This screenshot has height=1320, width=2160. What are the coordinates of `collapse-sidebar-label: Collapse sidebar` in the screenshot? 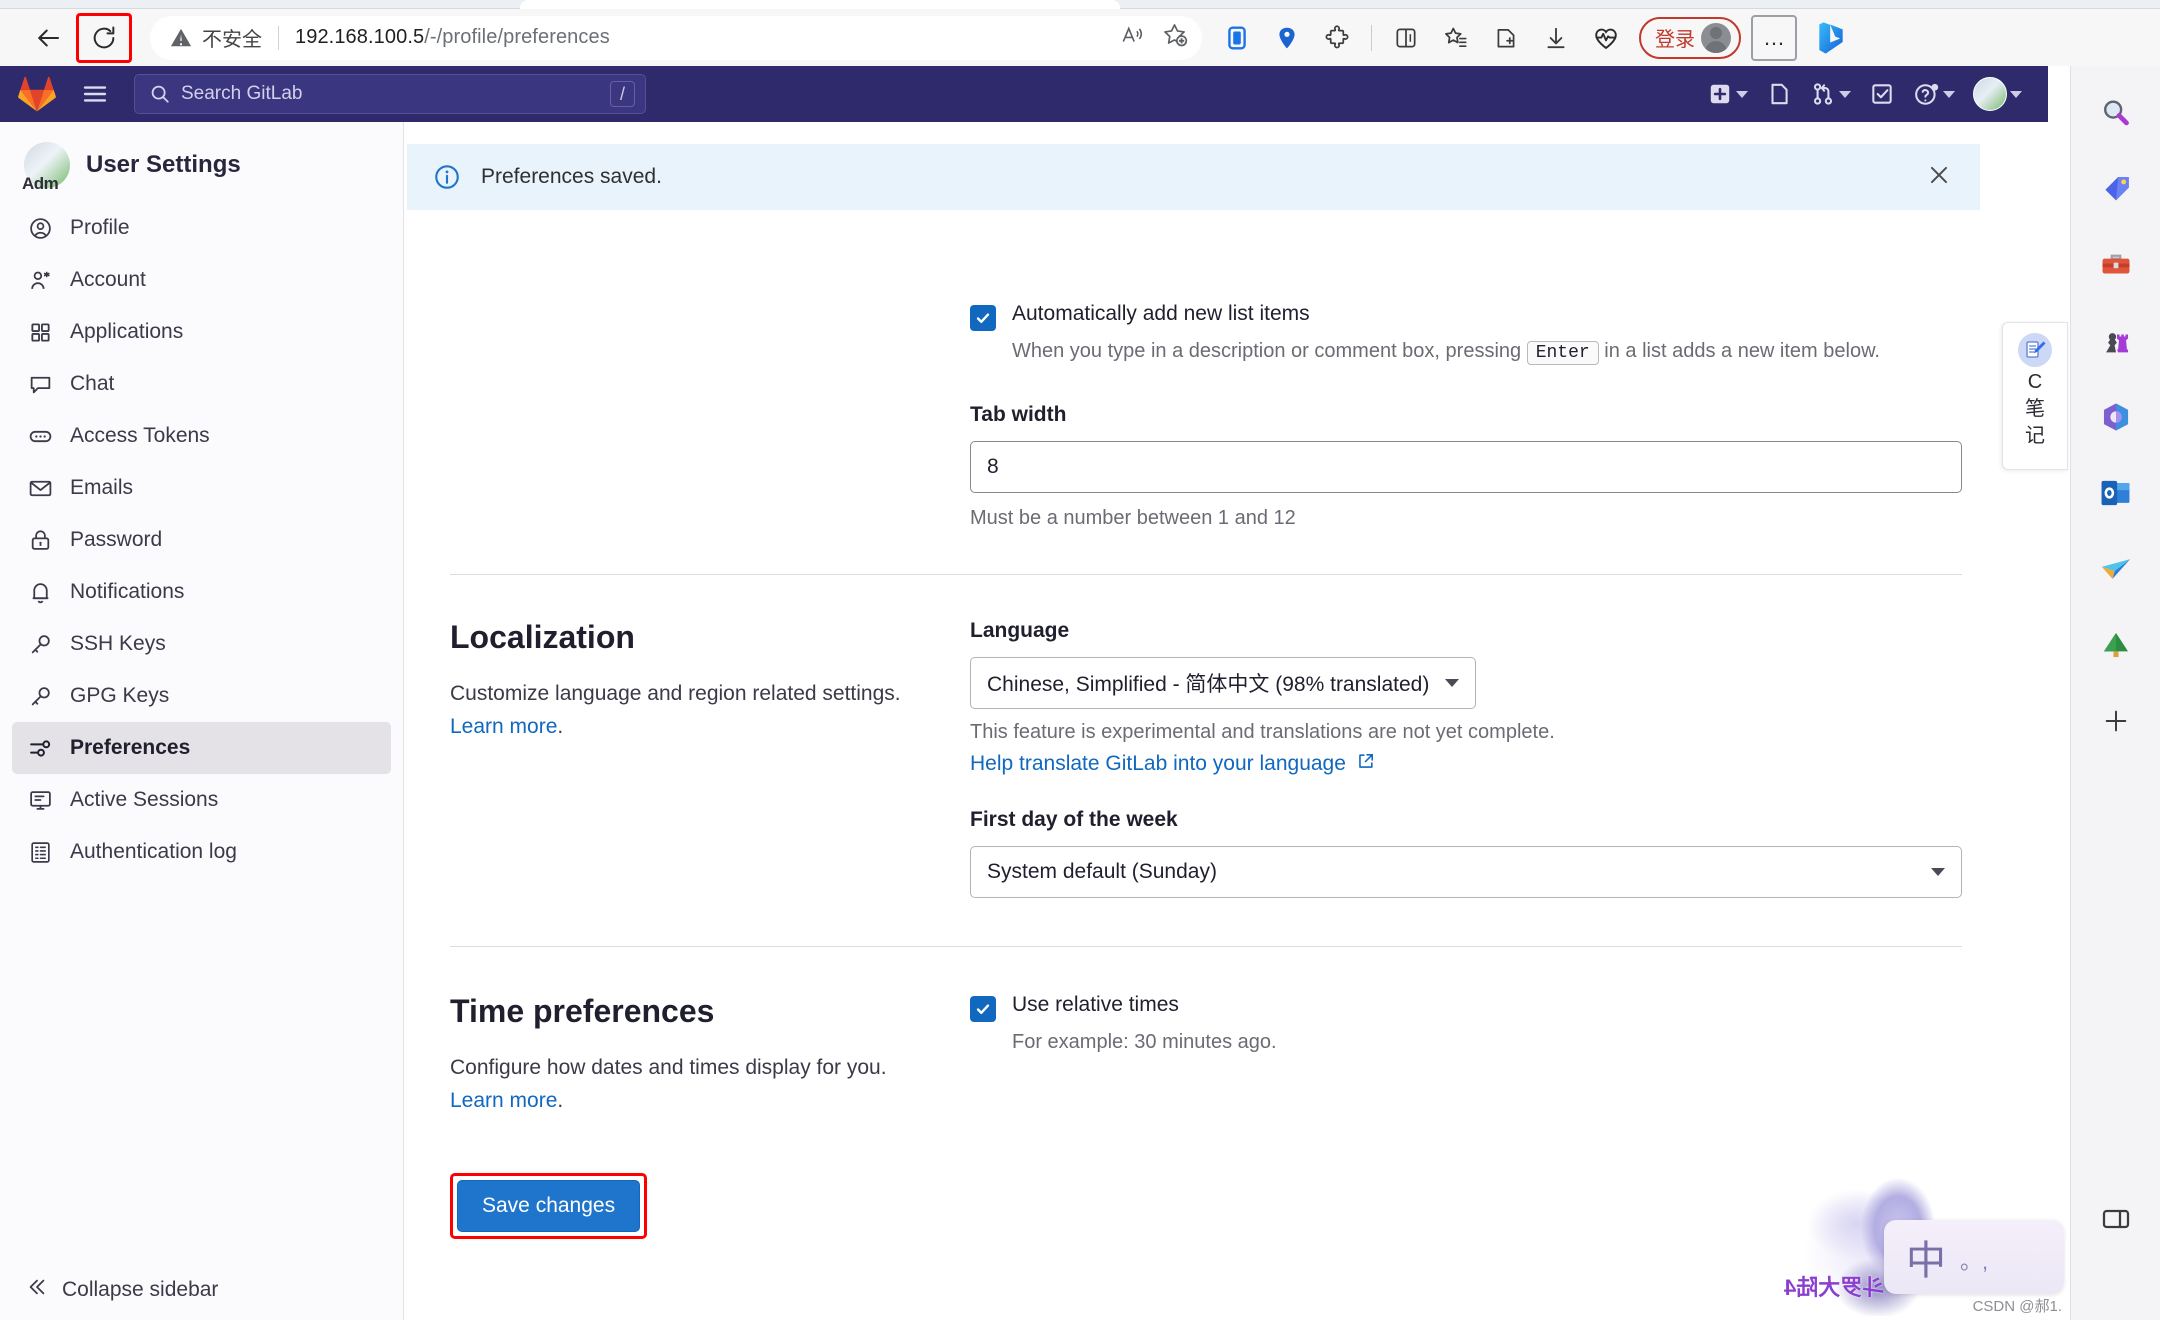 It's located at (140, 1289).